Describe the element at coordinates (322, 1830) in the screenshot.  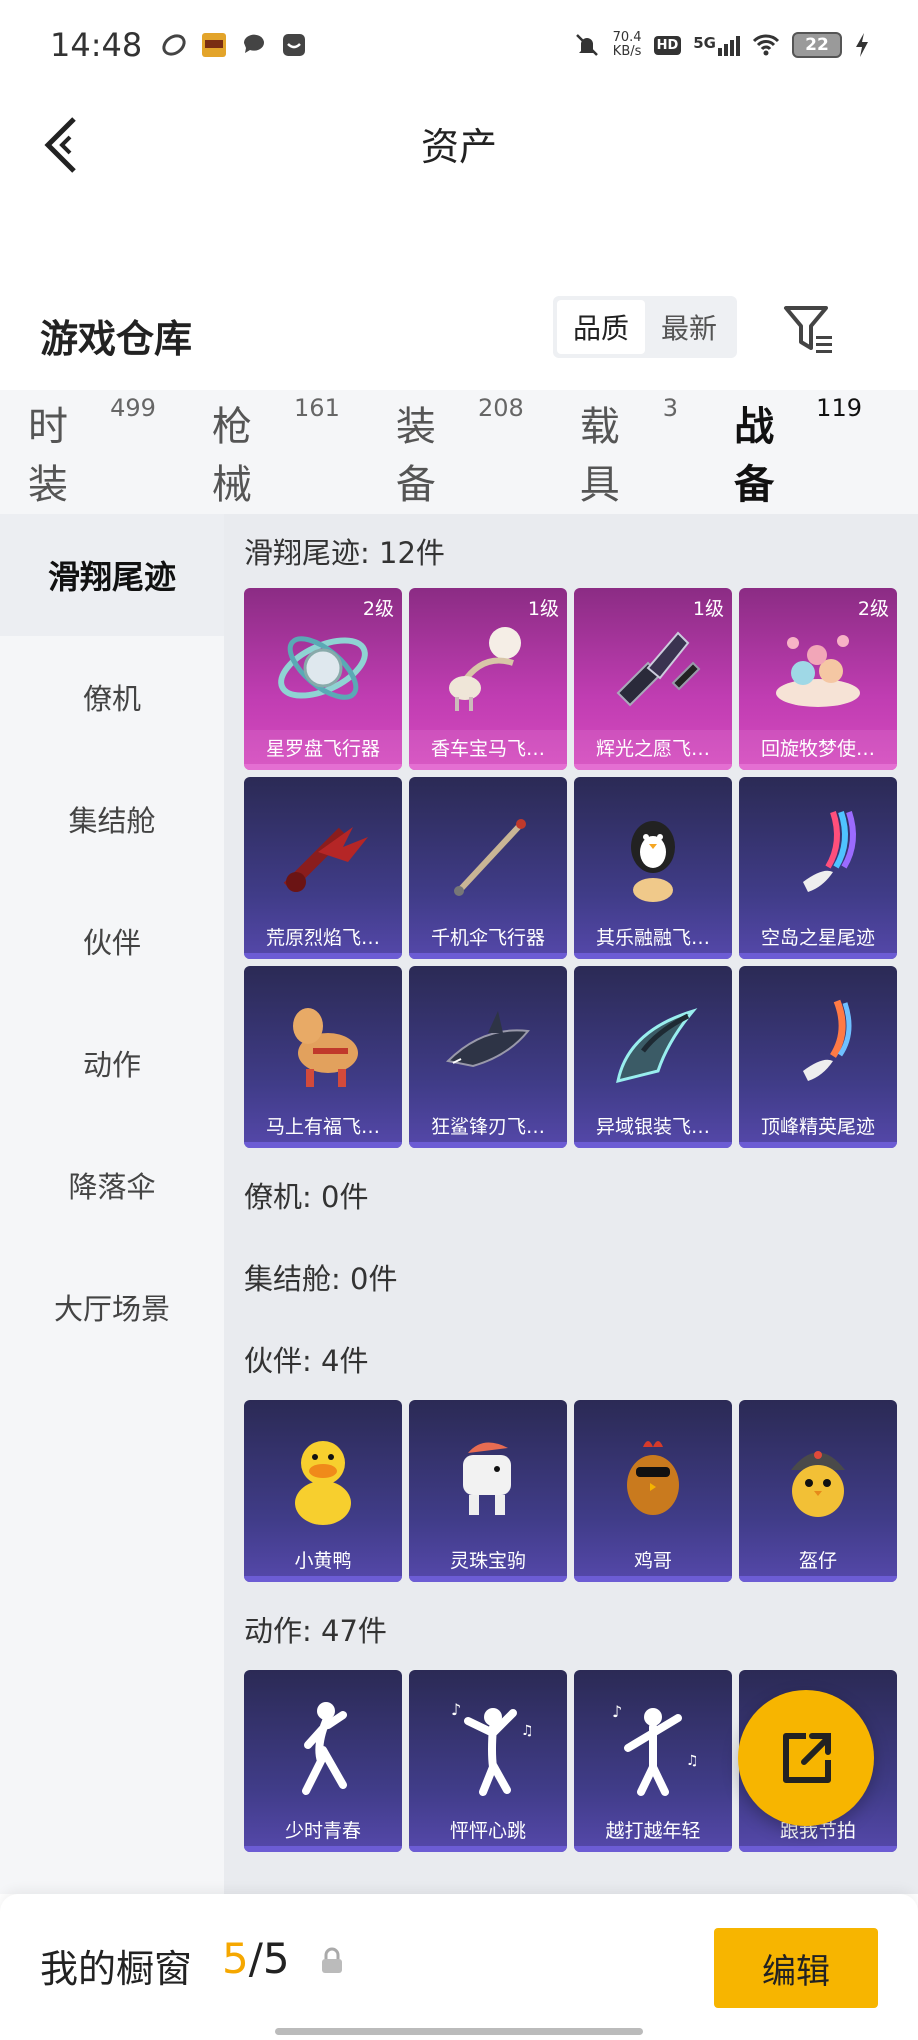
I see `item-name: 少时青春` at that location.